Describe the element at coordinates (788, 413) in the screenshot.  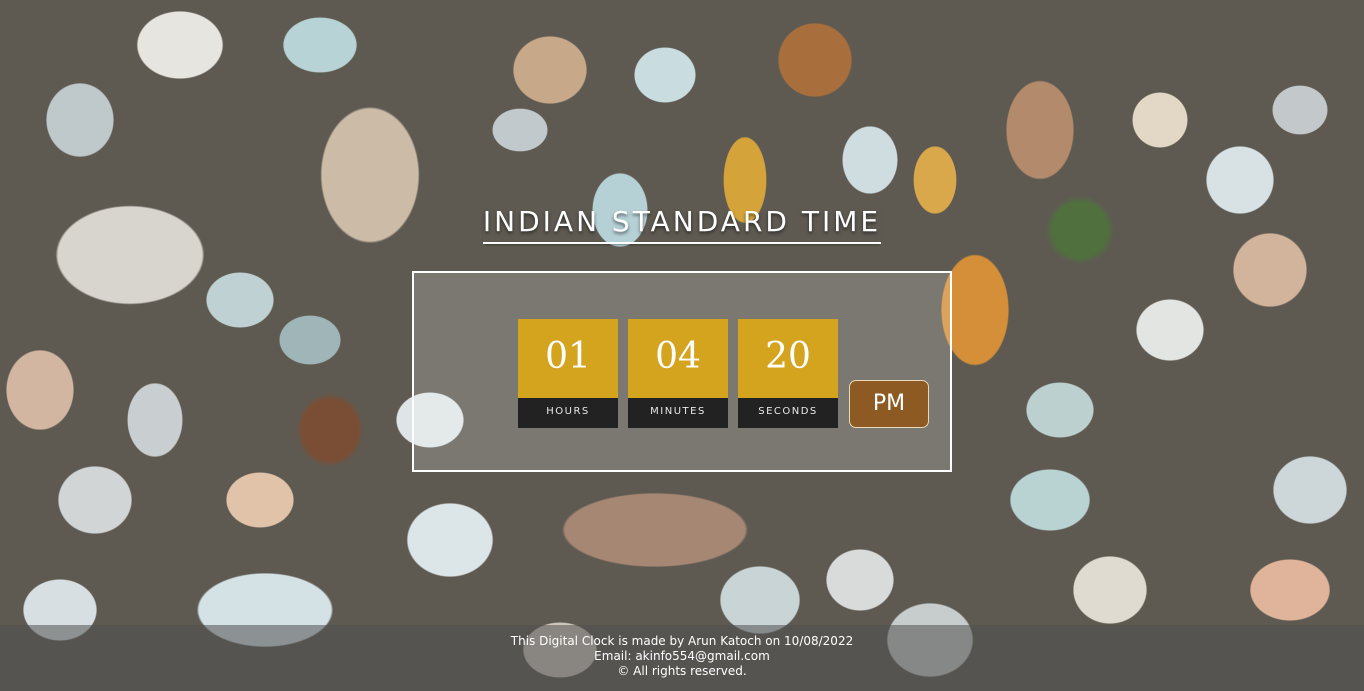
I see `seconds-label: SECONDS` at that location.